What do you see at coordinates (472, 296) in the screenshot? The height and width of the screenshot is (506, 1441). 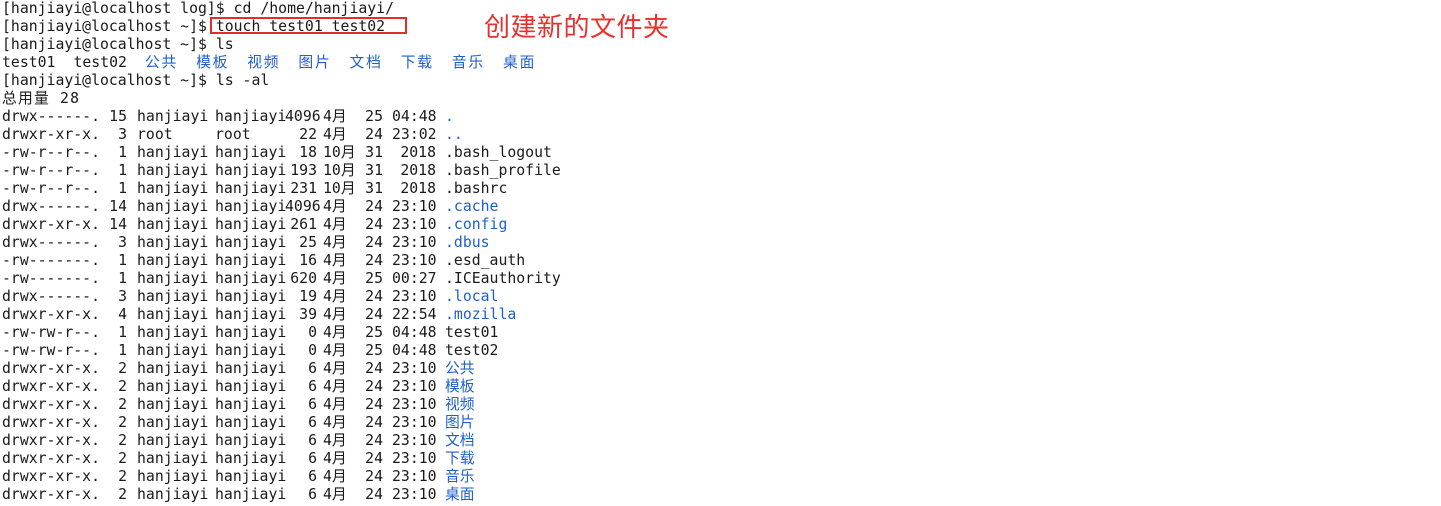 I see `file-name: .local` at bounding box center [472, 296].